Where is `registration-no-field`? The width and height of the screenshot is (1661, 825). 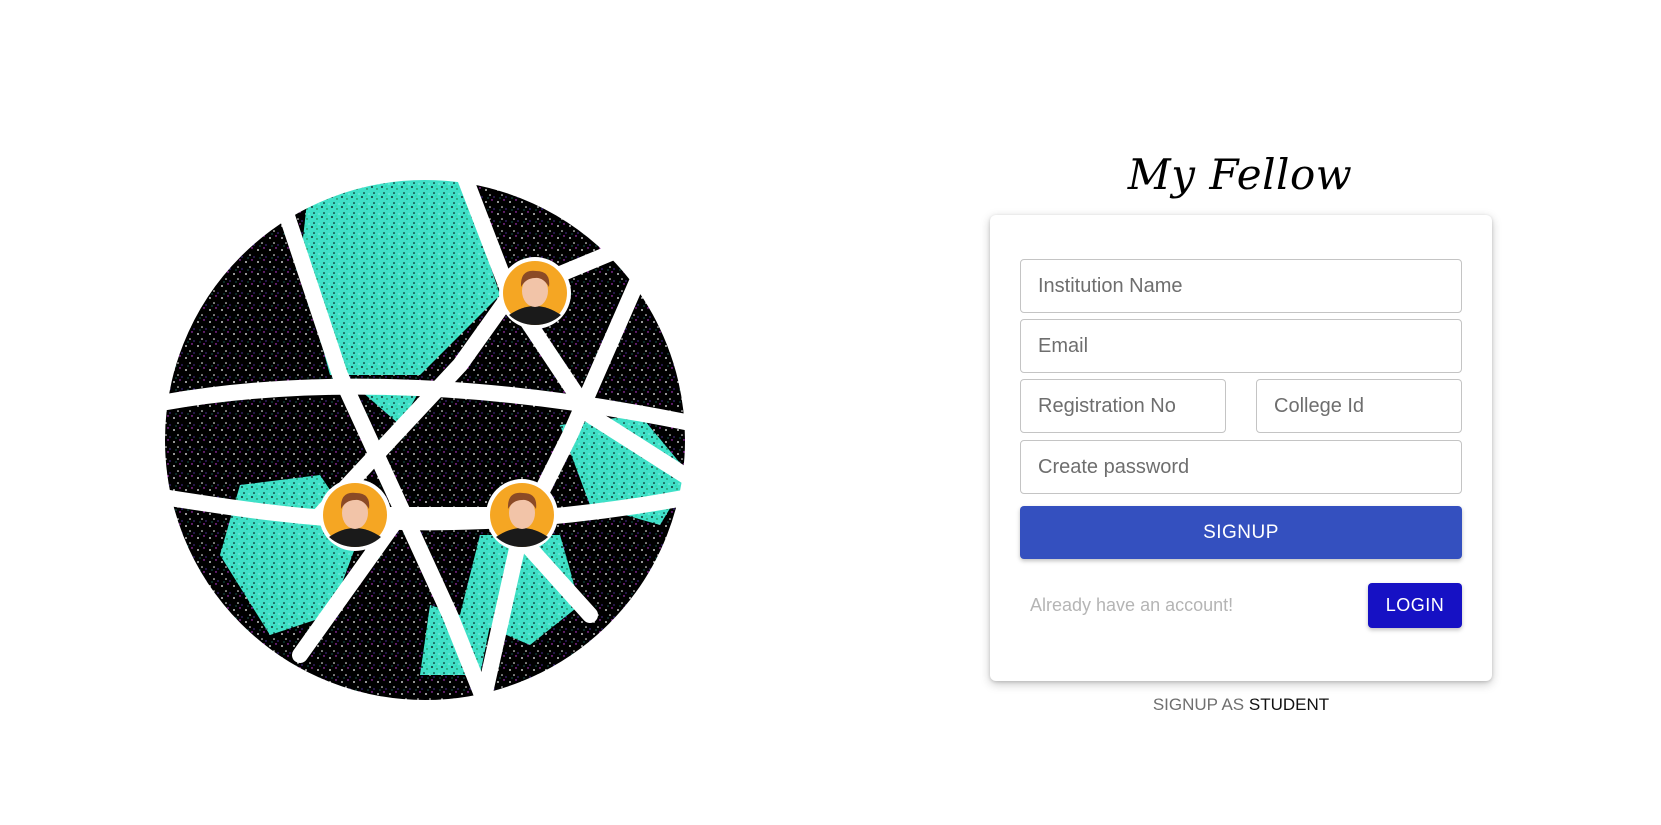
registration-no-field is located at coordinates (1123, 406).